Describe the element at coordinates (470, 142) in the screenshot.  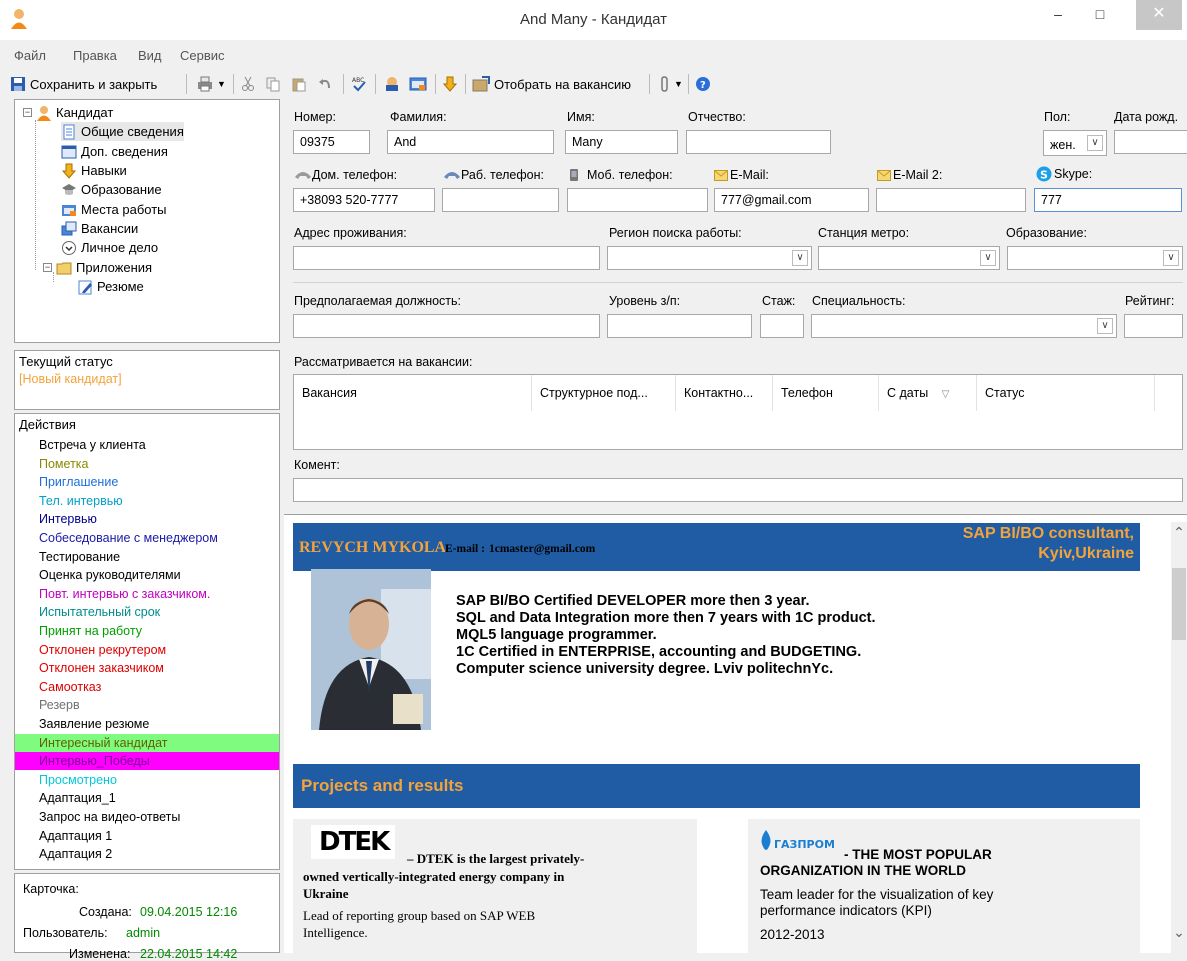
I see `surname-input: And` at that location.